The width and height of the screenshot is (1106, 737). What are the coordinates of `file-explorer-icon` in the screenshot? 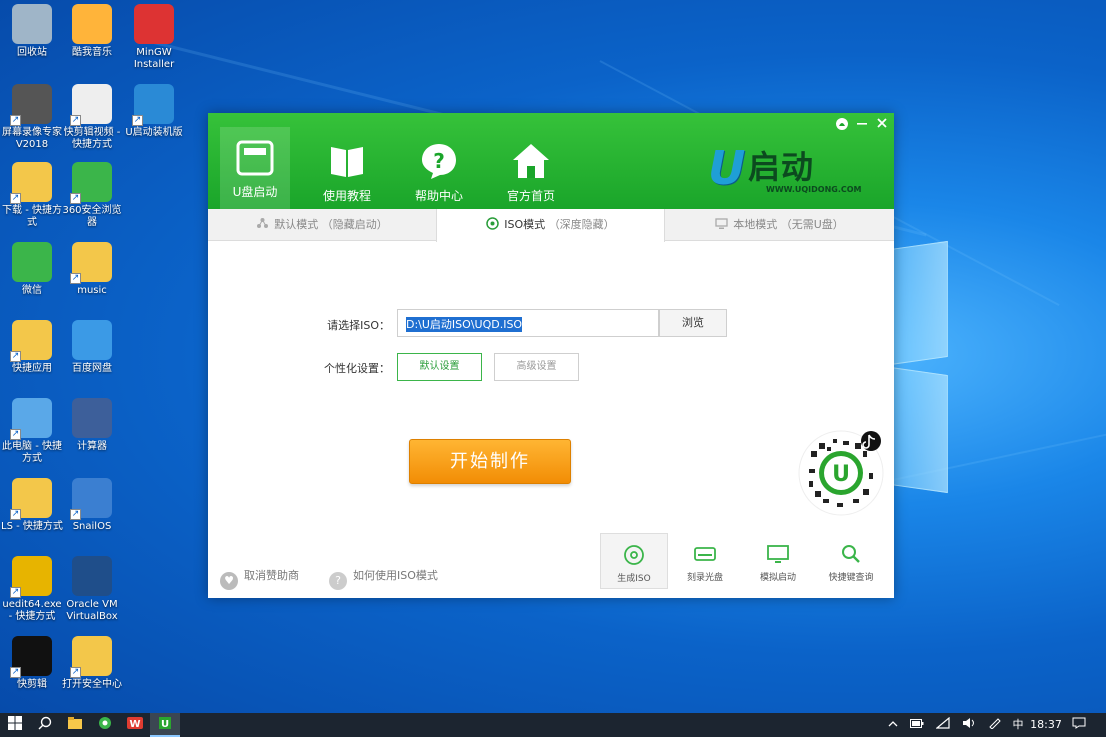 It's located at (75, 725).